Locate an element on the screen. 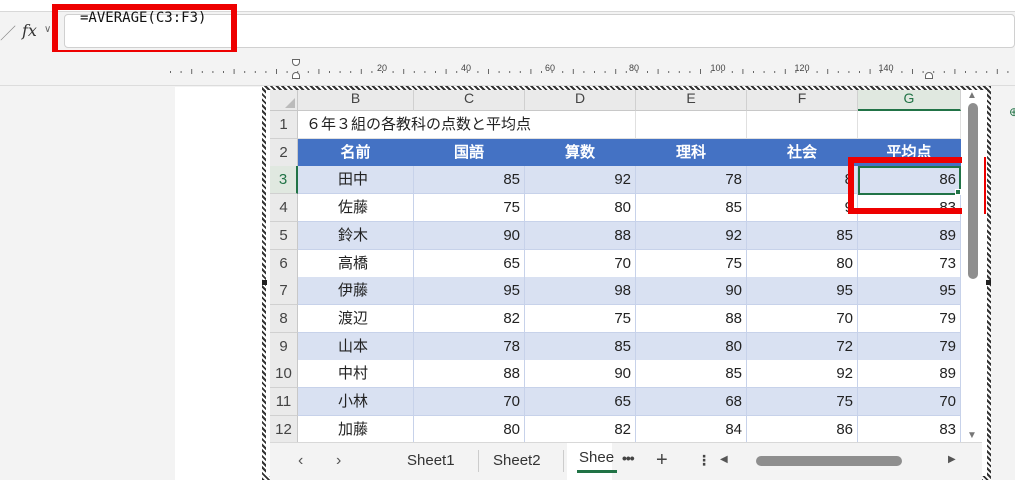 Image resolution: width=1015 pixels, height=480 pixels. ruler-label: 40 is located at coordinates (466, 68).